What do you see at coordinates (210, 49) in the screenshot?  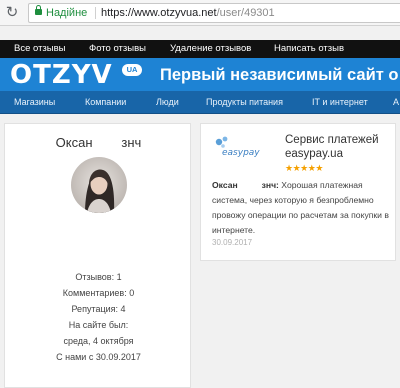 I see `top-menu-delete-reviews: Удаление отзывов` at bounding box center [210, 49].